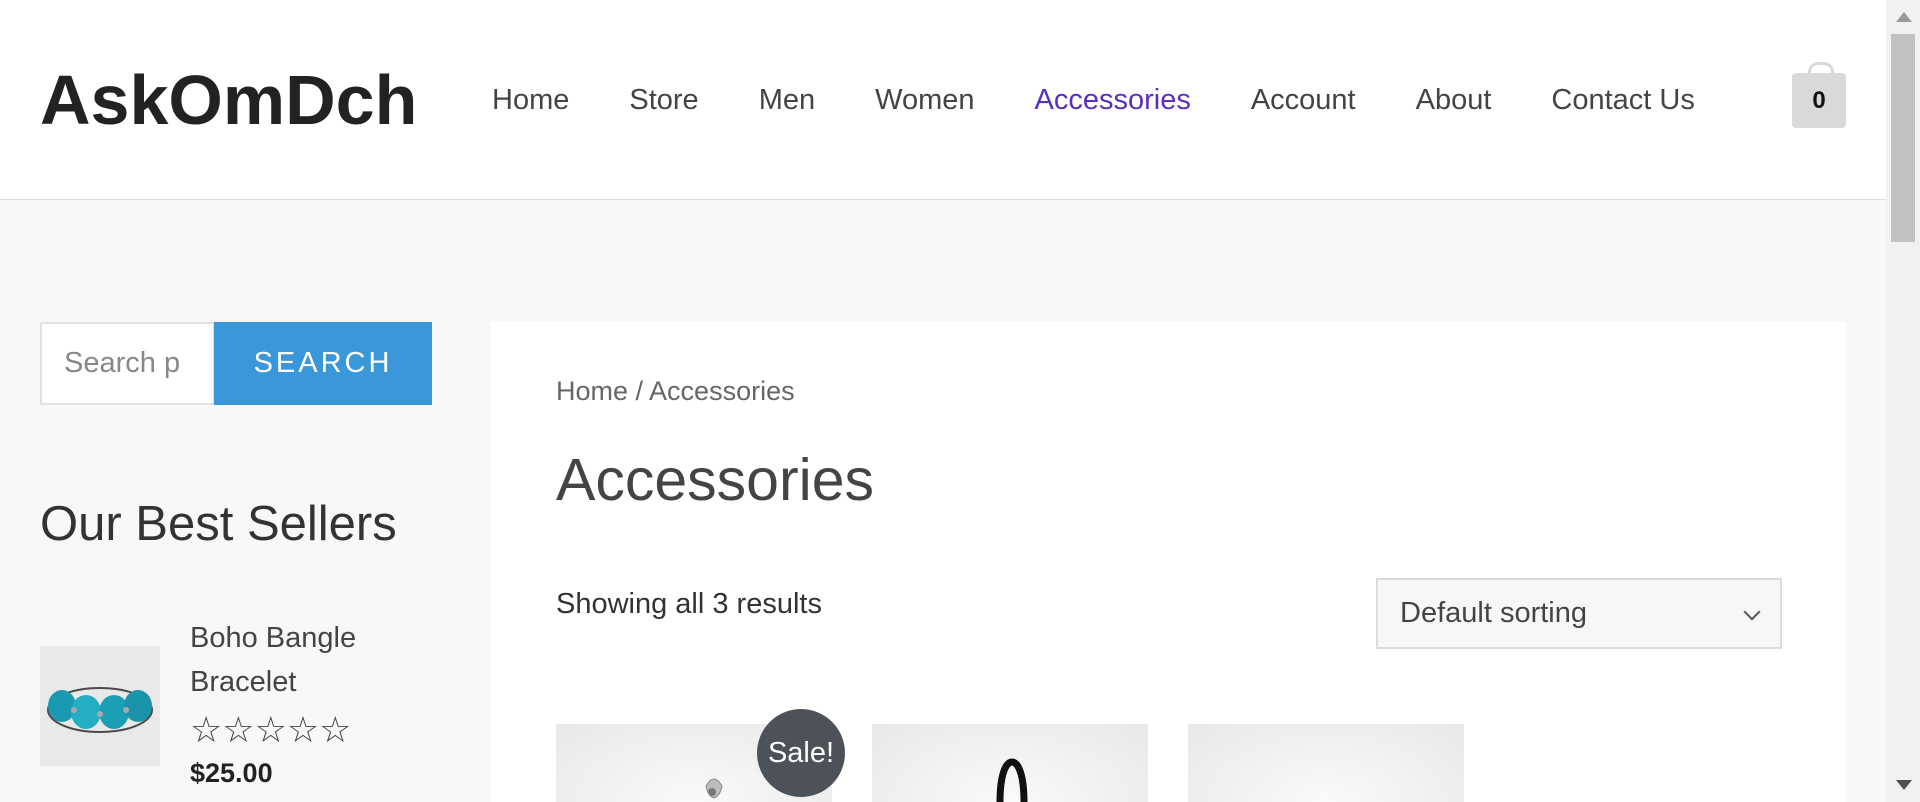 This screenshot has width=1920, height=802. I want to click on nav-item-about: About, so click(1454, 100).